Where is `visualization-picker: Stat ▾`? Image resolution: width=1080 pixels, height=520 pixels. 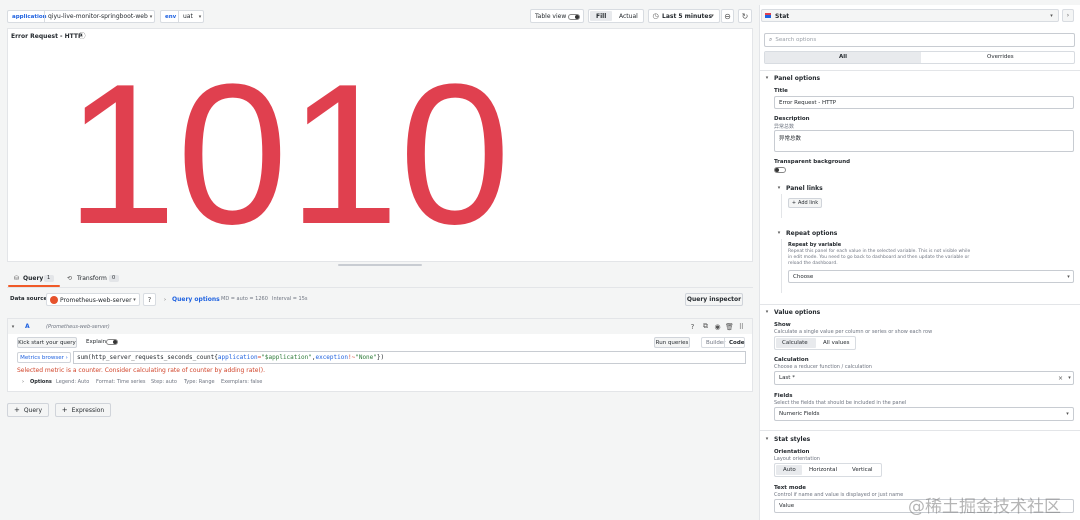 visualization-picker: Stat ▾ is located at coordinates (910, 15).